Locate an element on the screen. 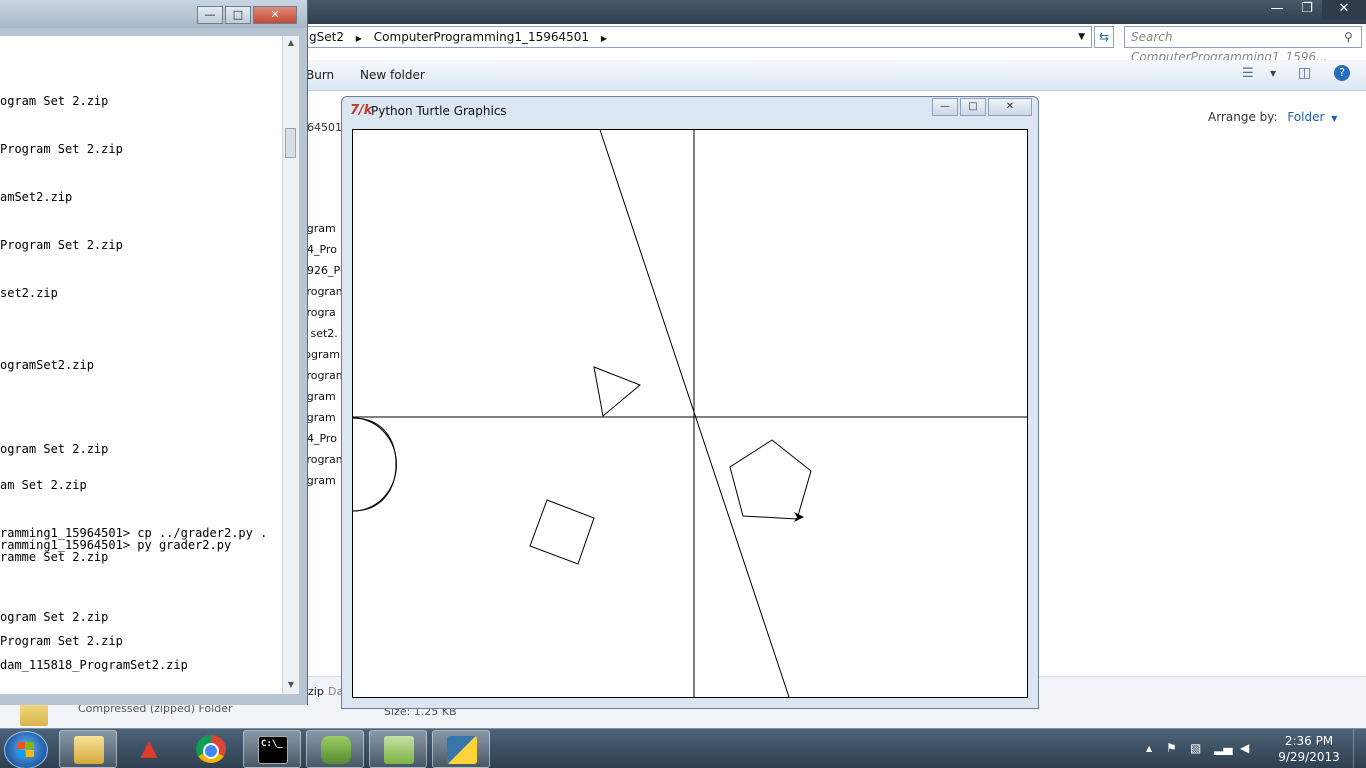  pentagon-shape is located at coordinates (770, 479).